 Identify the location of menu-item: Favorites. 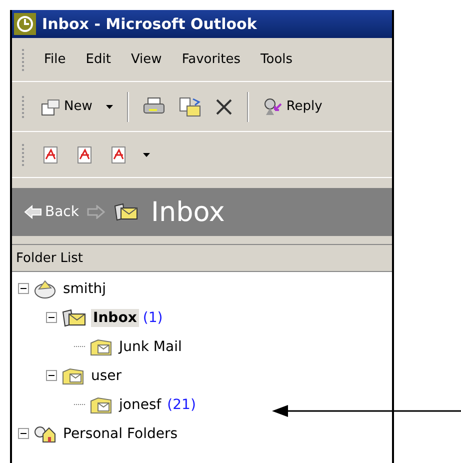
(211, 59).